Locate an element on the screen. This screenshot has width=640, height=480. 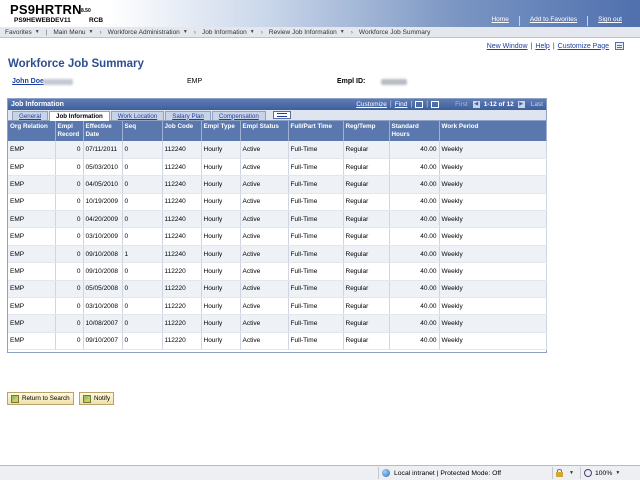
sign-out-link: Sign out is located at coordinates (609, 21).